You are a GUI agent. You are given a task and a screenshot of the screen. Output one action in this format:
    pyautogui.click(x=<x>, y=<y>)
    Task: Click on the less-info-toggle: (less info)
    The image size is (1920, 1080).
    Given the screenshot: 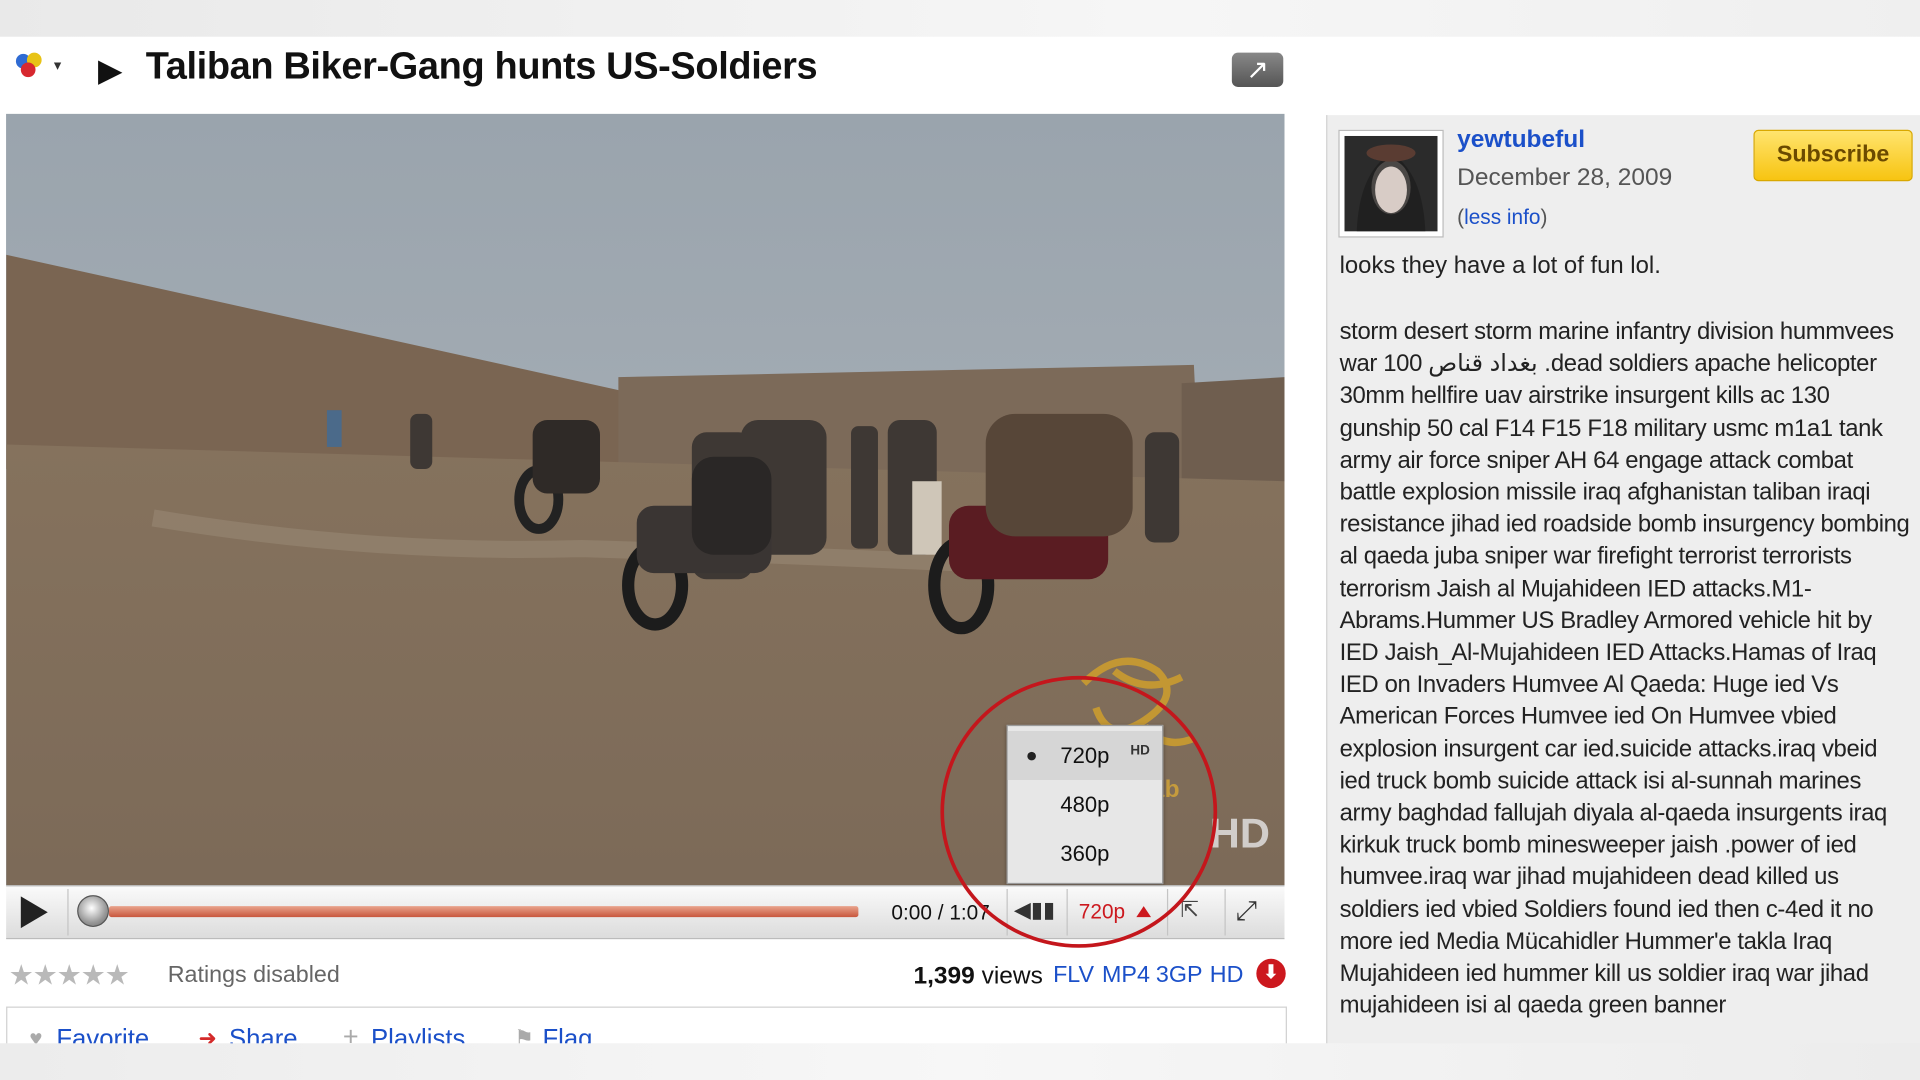 What is the action you would take?
    pyautogui.click(x=1502, y=218)
    